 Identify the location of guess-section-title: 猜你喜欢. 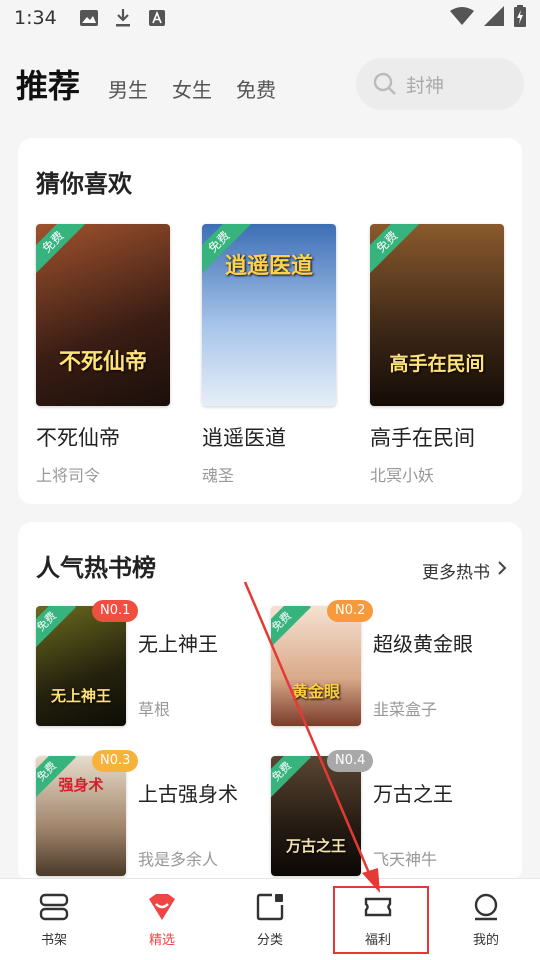
(84, 184).